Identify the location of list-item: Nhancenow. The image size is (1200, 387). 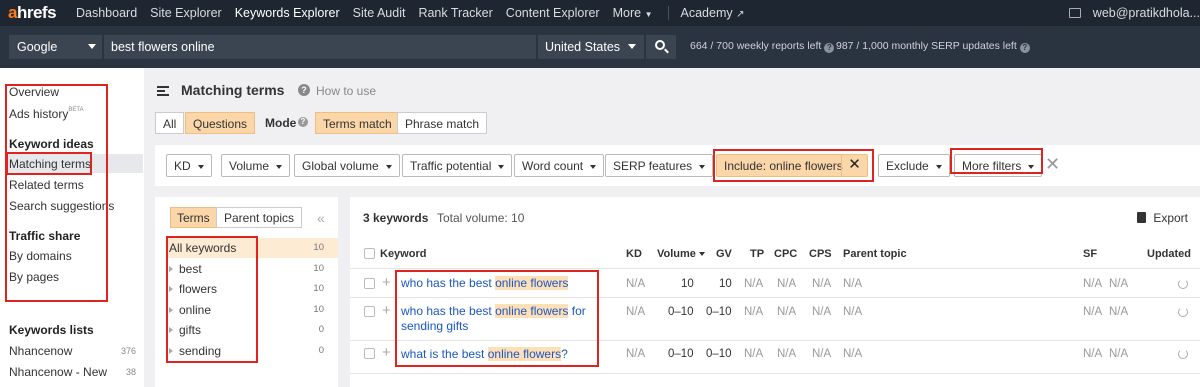
(40, 351).